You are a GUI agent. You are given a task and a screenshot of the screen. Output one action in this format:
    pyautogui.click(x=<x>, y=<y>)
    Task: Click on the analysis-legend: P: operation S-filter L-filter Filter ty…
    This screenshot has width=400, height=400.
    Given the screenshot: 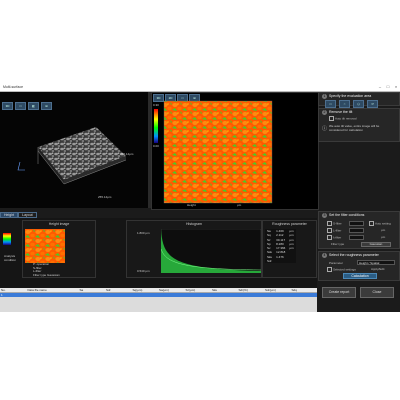 What is the action you would take?
    pyautogui.click(x=46, y=269)
    